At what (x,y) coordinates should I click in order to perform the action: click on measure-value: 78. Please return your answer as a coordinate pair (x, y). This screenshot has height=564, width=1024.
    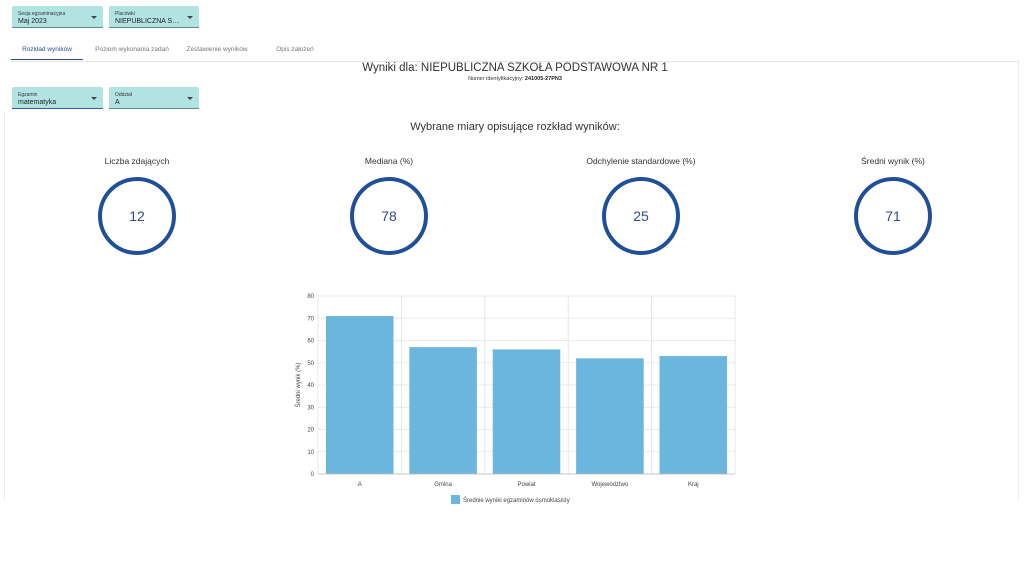
    Looking at the image, I should click on (389, 216).